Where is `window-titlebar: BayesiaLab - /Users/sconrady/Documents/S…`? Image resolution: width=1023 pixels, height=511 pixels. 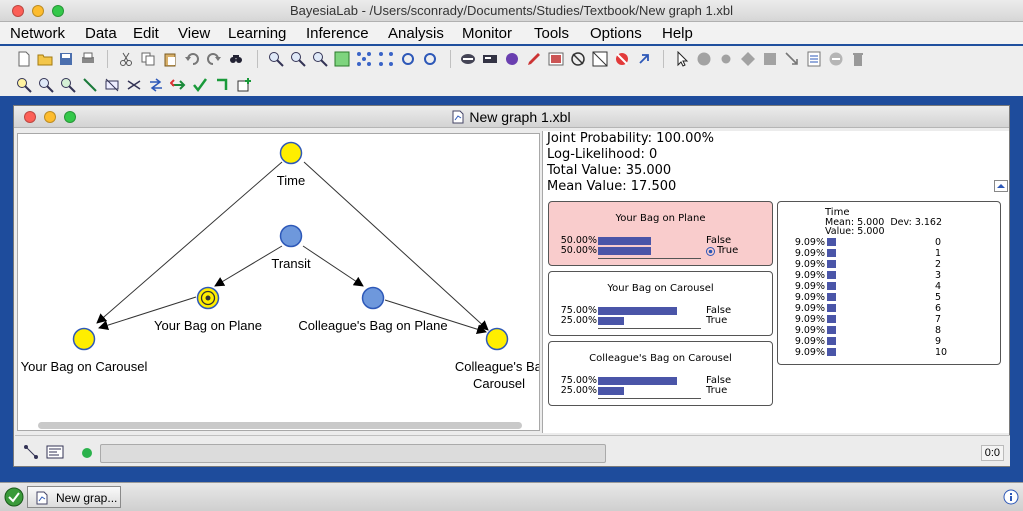 window-titlebar: BayesiaLab - /Users/sconrady/Documents/S… is located at coordinates (511, 11).